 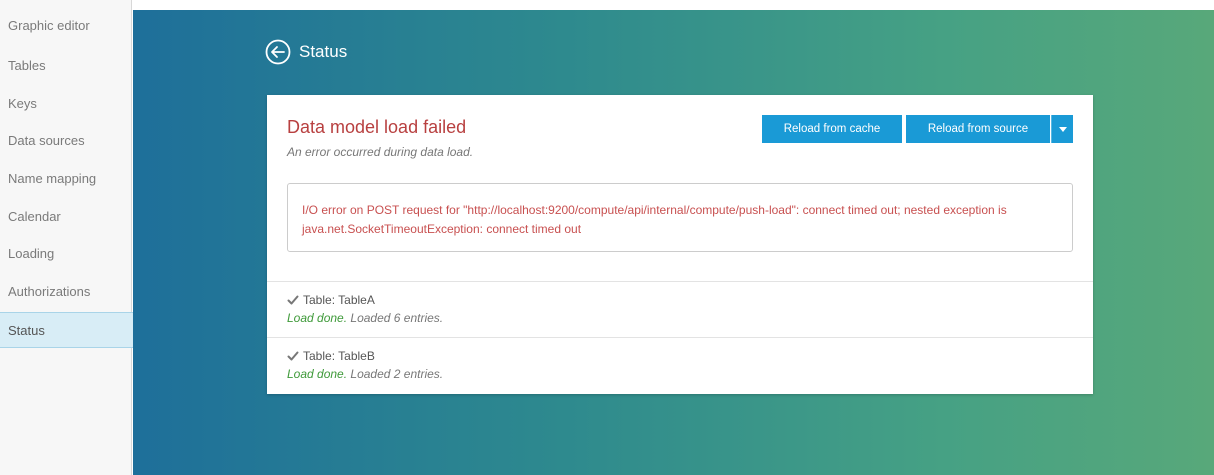 I want to click on sidebar-item-status: Status, so click(x=66, y=330).